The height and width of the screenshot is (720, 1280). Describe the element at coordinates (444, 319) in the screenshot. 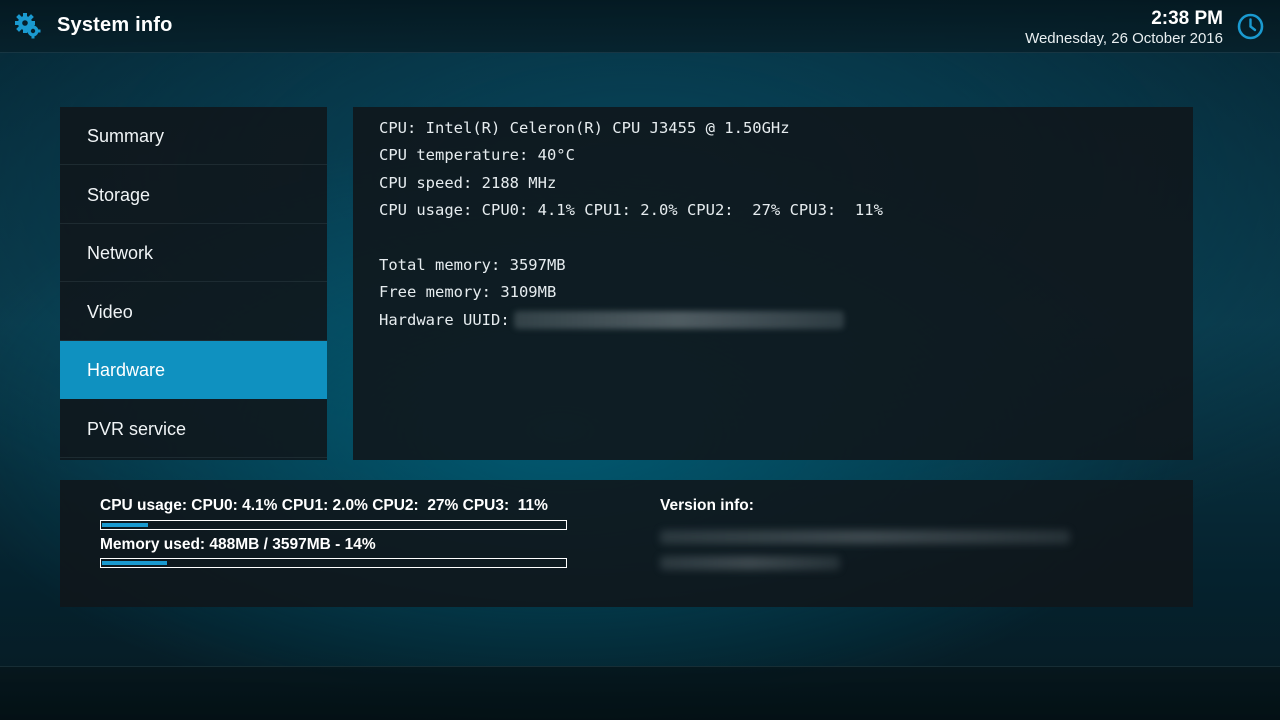

I see `hardware-uuid-label: Hardware UUID:` at that location.